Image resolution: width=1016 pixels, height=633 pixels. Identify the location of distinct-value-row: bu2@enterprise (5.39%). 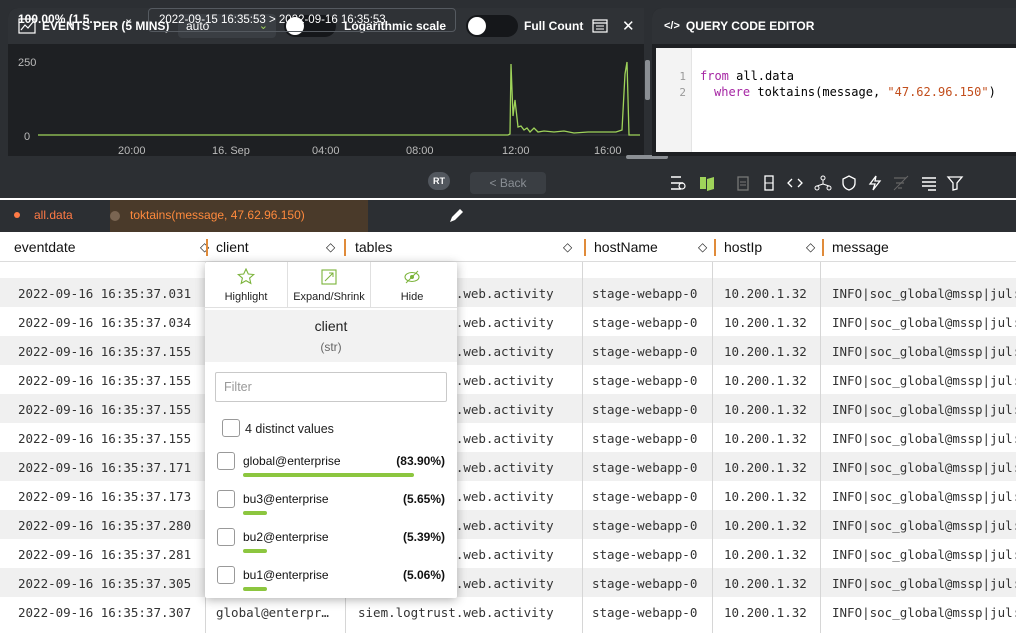
(331, 543).